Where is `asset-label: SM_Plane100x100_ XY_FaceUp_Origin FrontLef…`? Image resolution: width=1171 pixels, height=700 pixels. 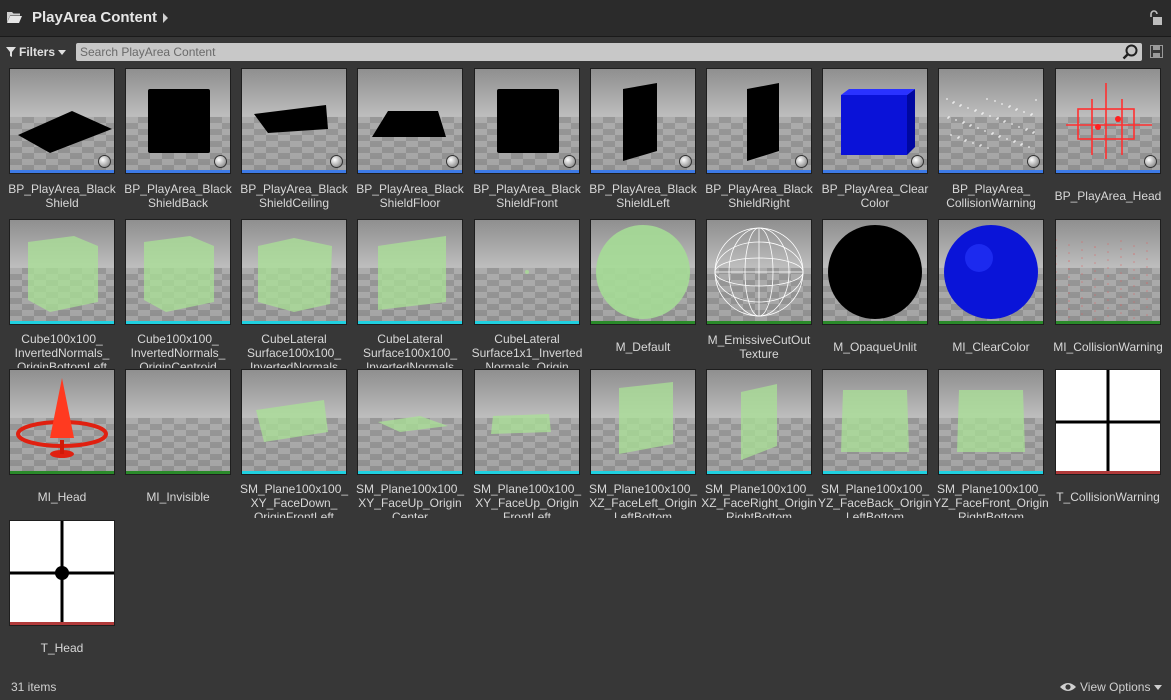 asset-label: SM_Plane100x100_ XY_FaceUp_Origin FrontLef… is located at coordinates (527, 497).